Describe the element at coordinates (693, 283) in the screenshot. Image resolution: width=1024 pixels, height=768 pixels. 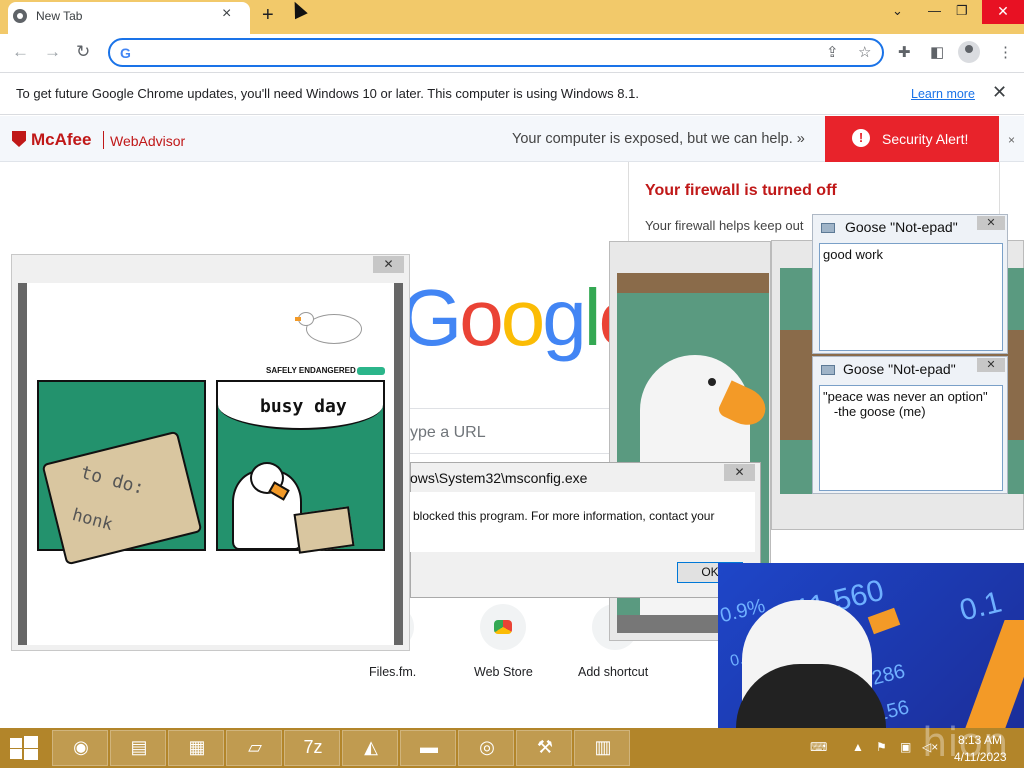
I see `image-wood` at that location.